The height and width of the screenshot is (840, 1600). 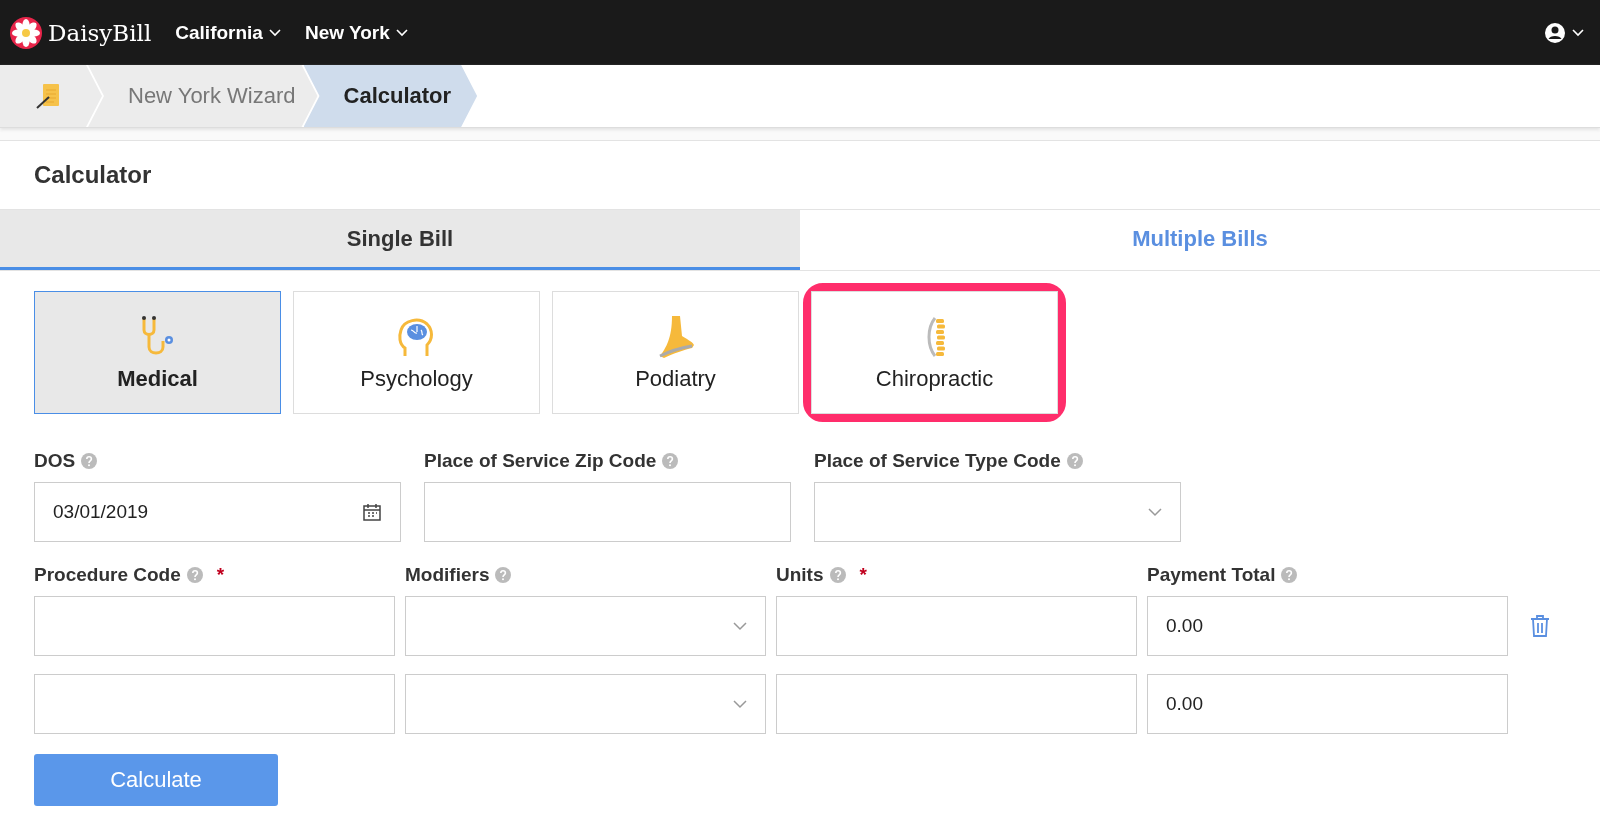 What do you see at coordinates (937, 461) in the screenshot?
I see `field-label: Place of Service Type Code` at bounding box center [937, 461].